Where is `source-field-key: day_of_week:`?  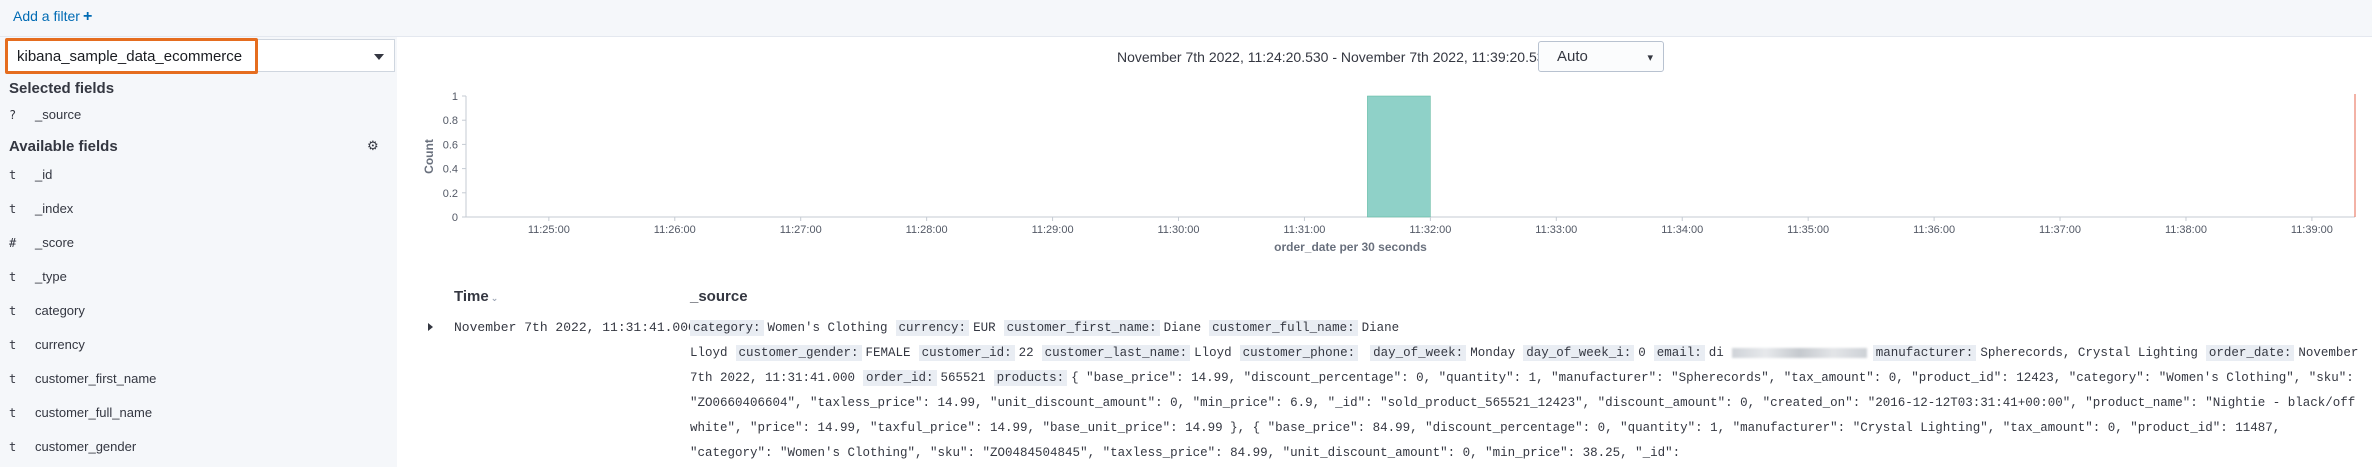 source-field-key: day_of_week: is located at coordinates (1418, 353).